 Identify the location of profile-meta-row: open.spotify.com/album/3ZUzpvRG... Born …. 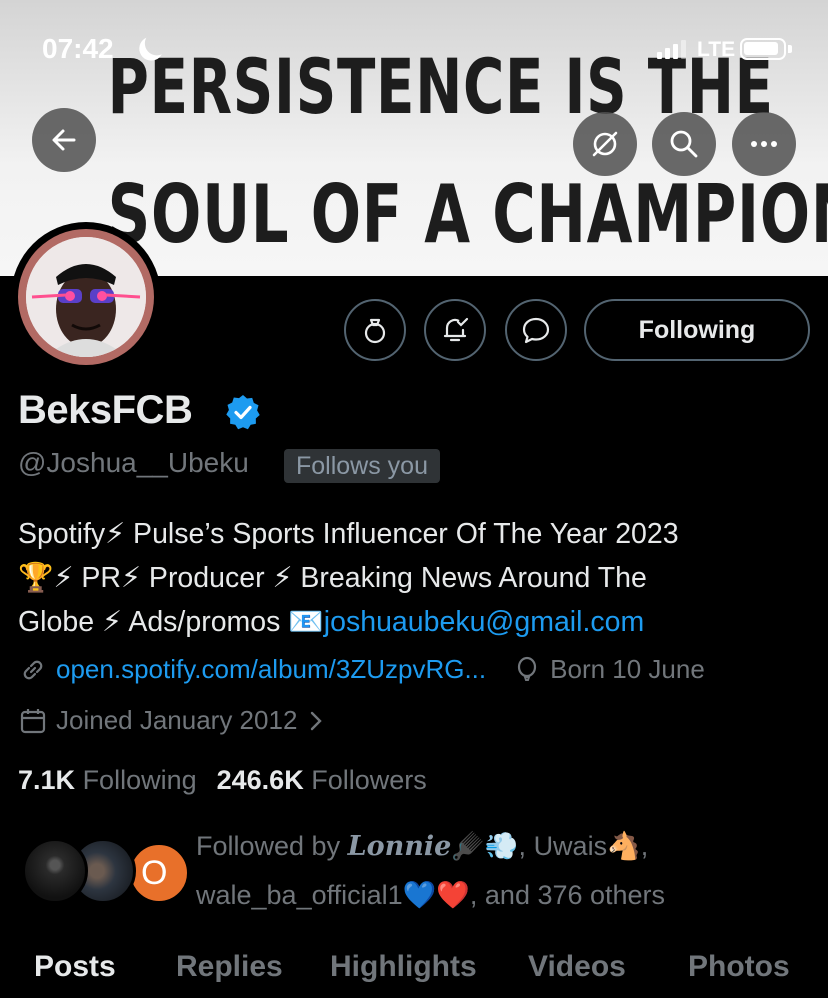
(361, 669).